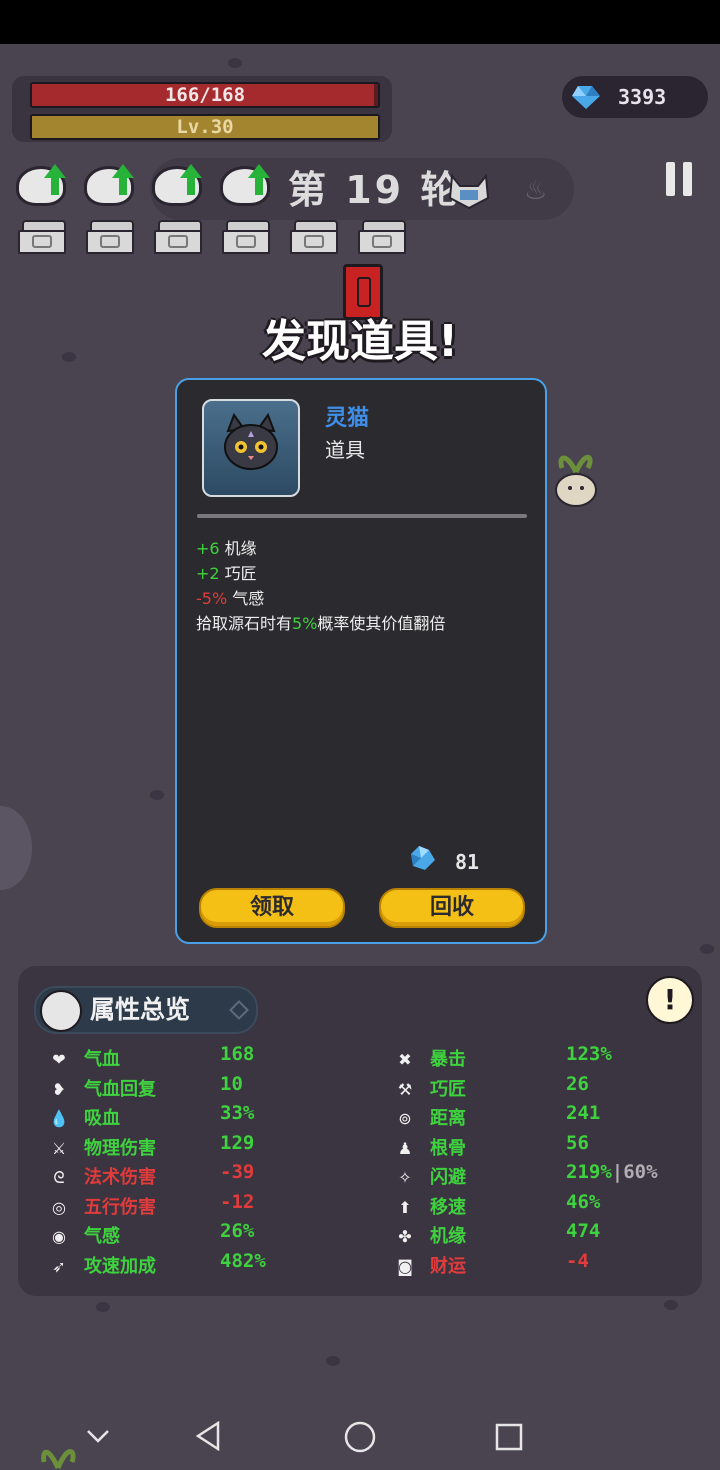  Describe the element at coordinates (321, 623) in the screenshot. I see `effect-description: 拾取源石时有5%概率使其价值翻倍` at that location.